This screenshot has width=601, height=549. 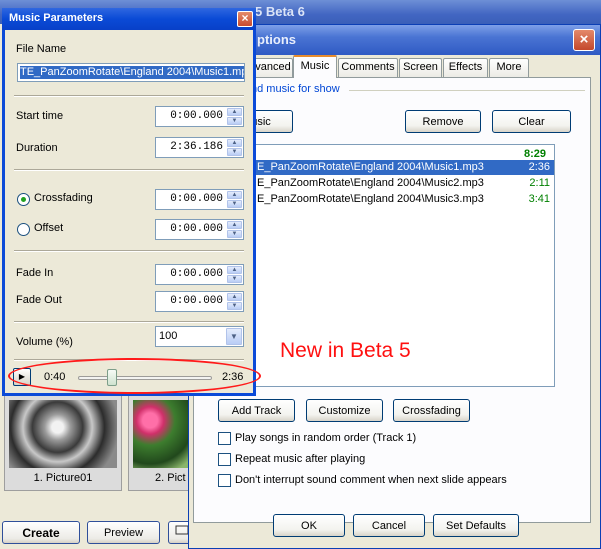 What do you see at coordinates (224, 438) in the screenshot?
I see `random-order-checkbox` at bounding box center [224, 438].